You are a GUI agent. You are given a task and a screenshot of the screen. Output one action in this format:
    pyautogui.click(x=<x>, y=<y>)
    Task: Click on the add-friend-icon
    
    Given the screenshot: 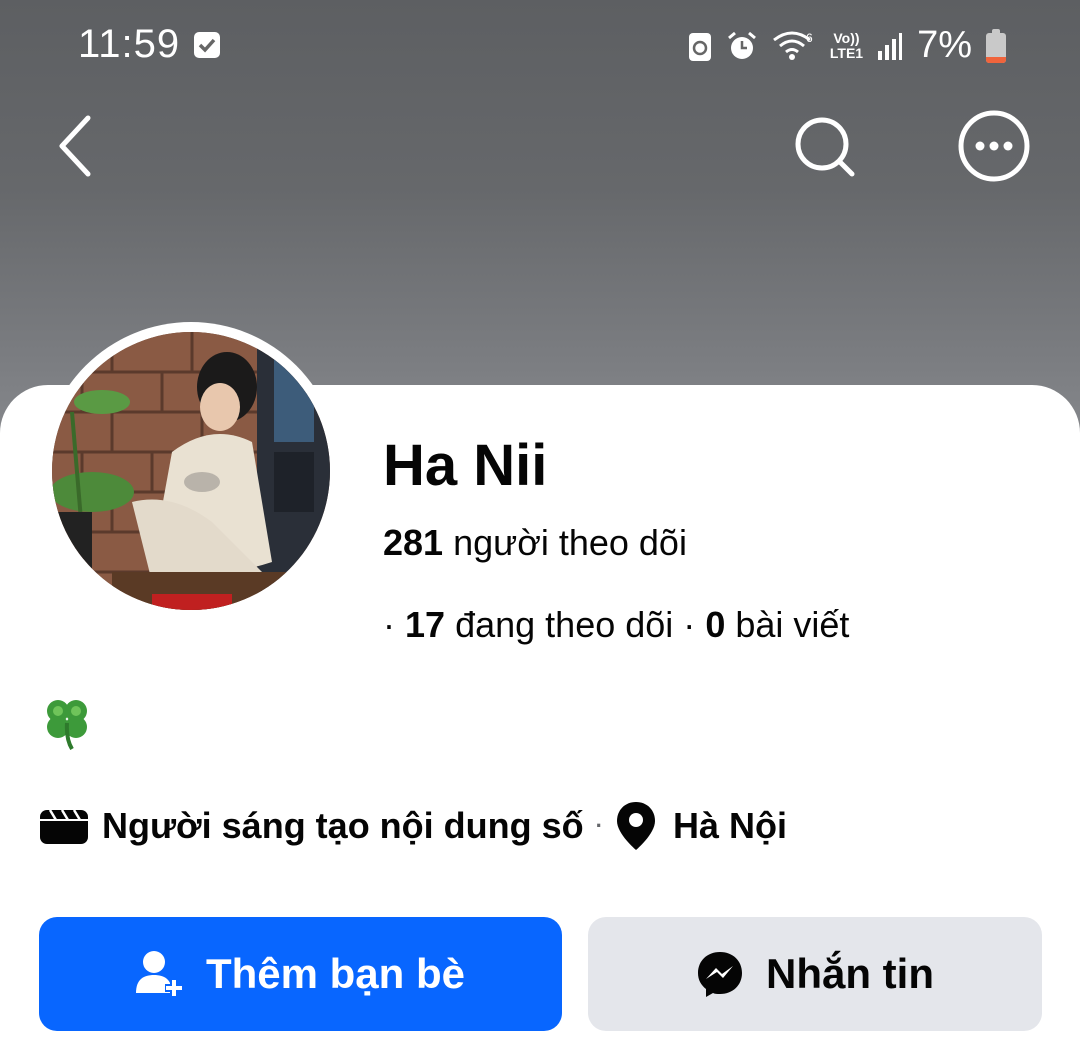 What is the action you would take?
    pyautogui.click(x=159, y=974)
    